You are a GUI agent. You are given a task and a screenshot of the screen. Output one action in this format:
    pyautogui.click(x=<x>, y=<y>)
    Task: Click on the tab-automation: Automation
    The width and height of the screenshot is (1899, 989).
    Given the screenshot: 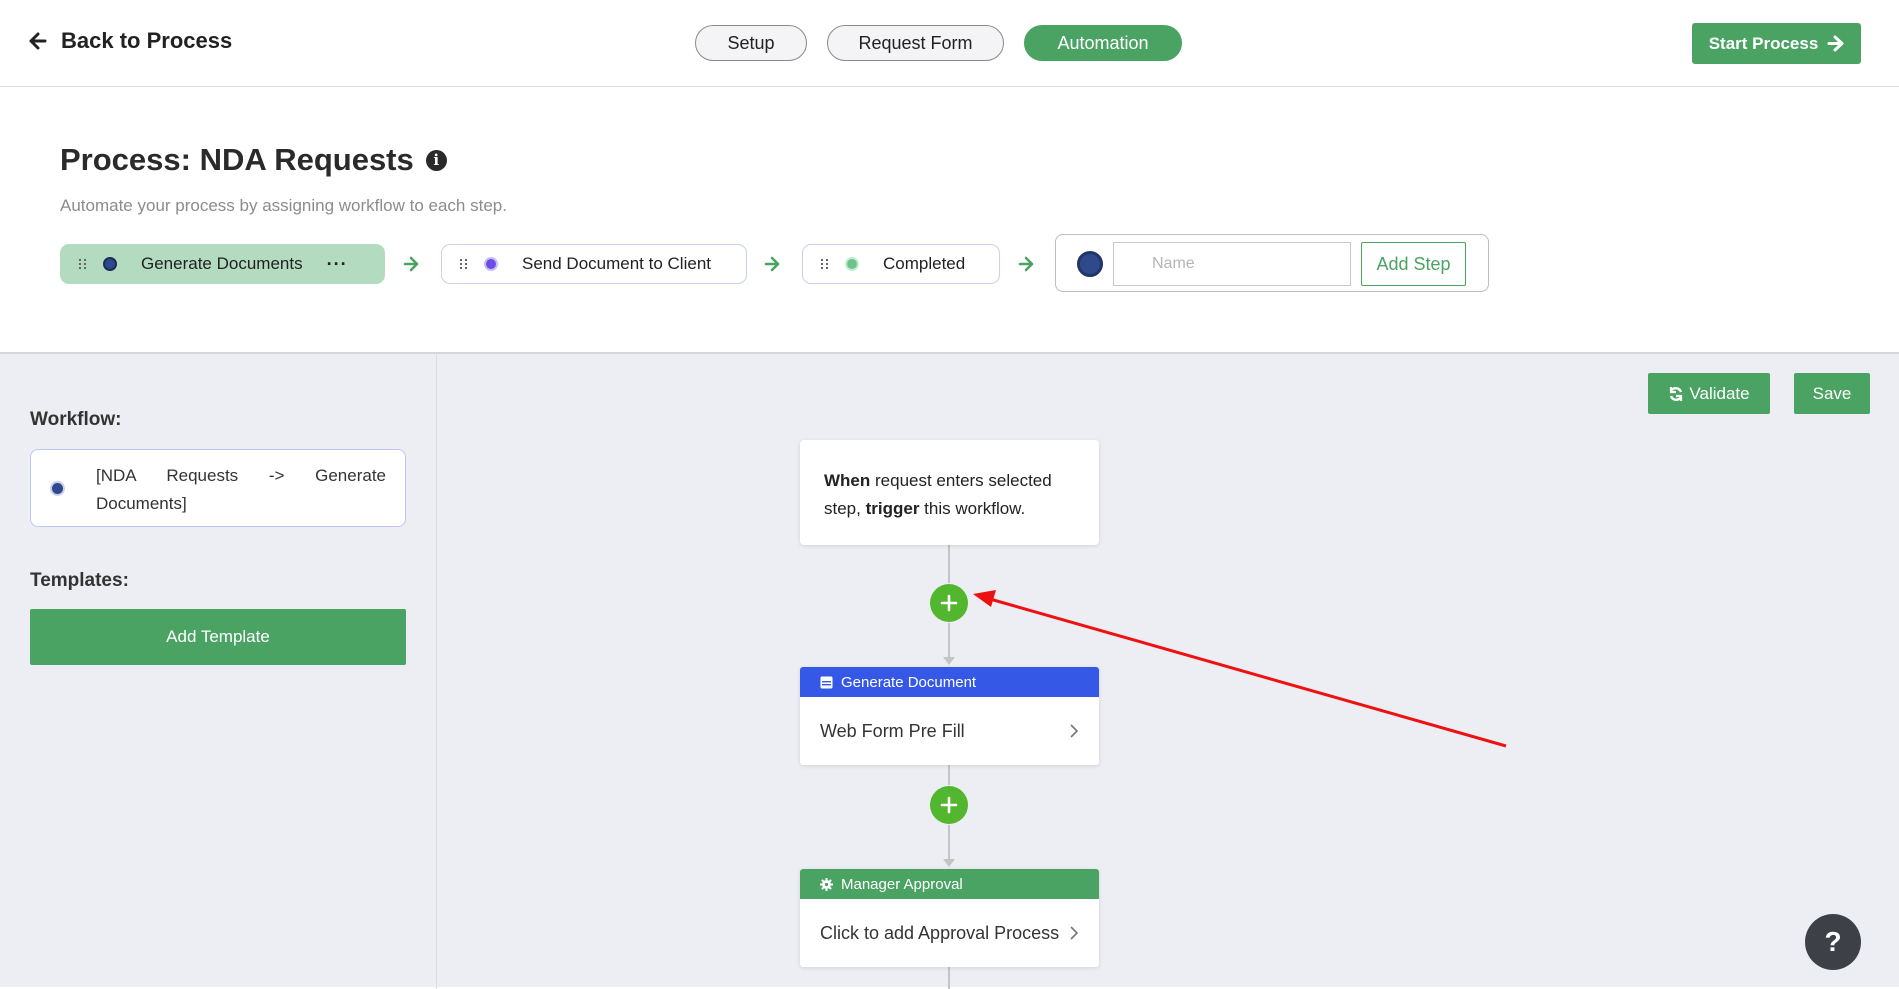 What is the action you would take?
    pyautogui.click(x=1103, y=43)
    